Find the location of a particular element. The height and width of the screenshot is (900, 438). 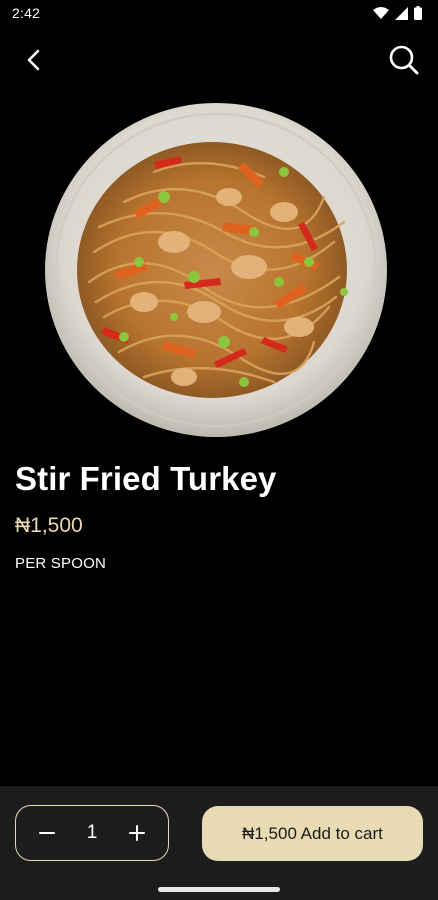

status-icons is located at coordinates (397, 13).